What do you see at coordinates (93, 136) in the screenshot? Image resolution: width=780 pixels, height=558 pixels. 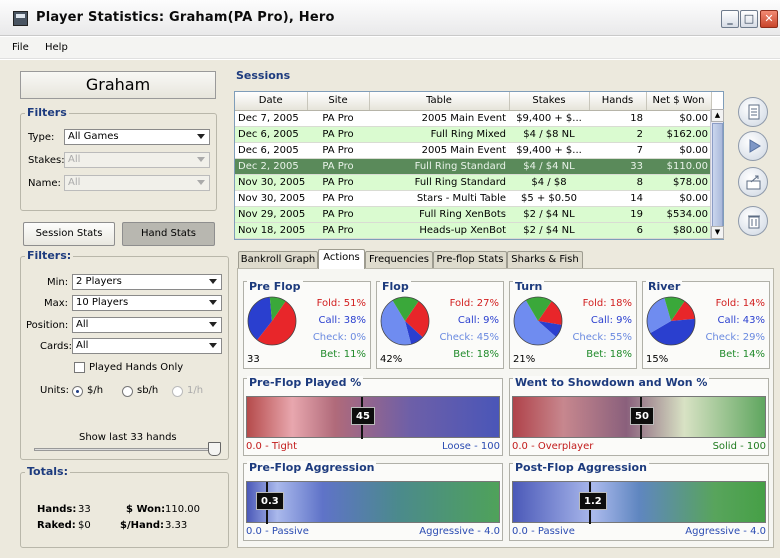 I see `type-value: All Games` at bounding box center [93, 136].